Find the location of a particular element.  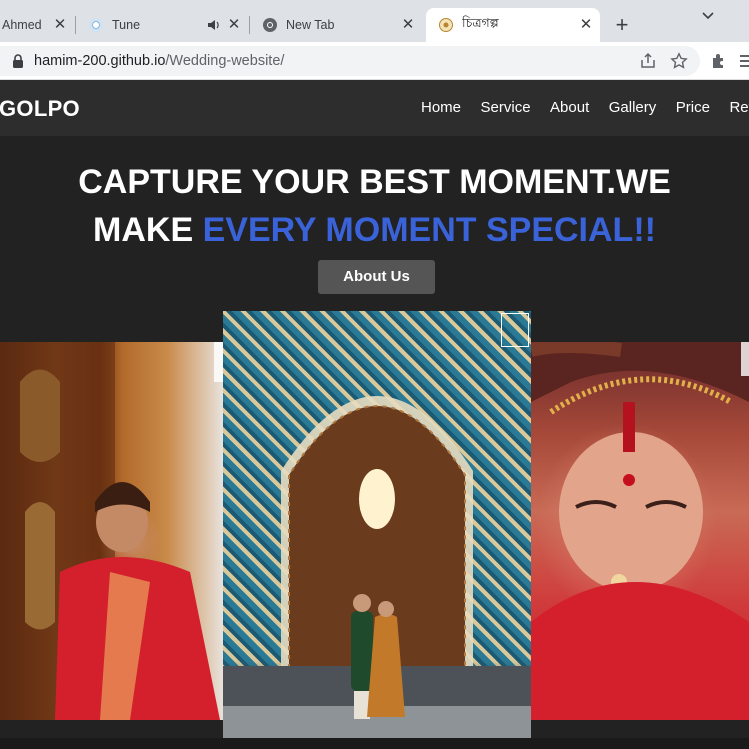

speaker-icon is located at coordinates (214, 25).